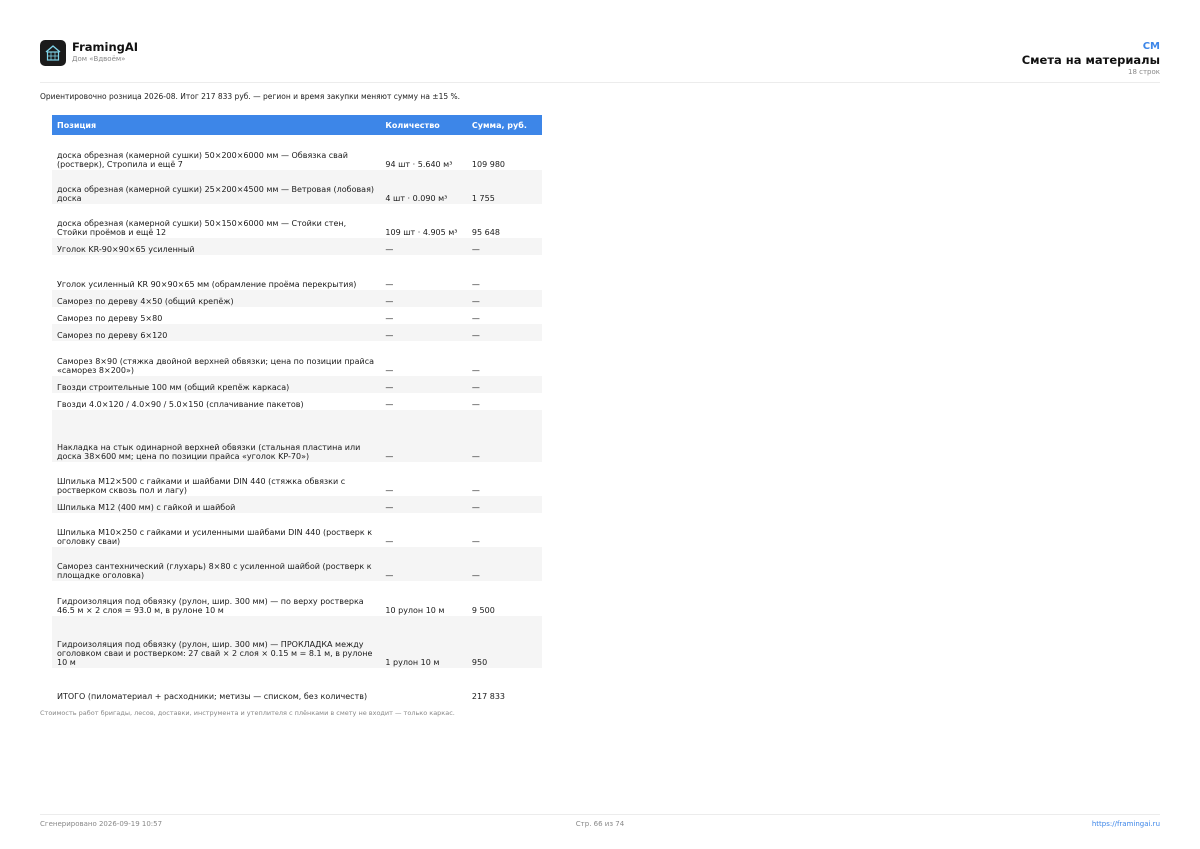 Image resolution: width=1200 pixels, height=849 pixels. What do you see at coordinates (504, 187) in the screenshot?
I see `cell-sum: 1 755` at bounding box center [504, 187].